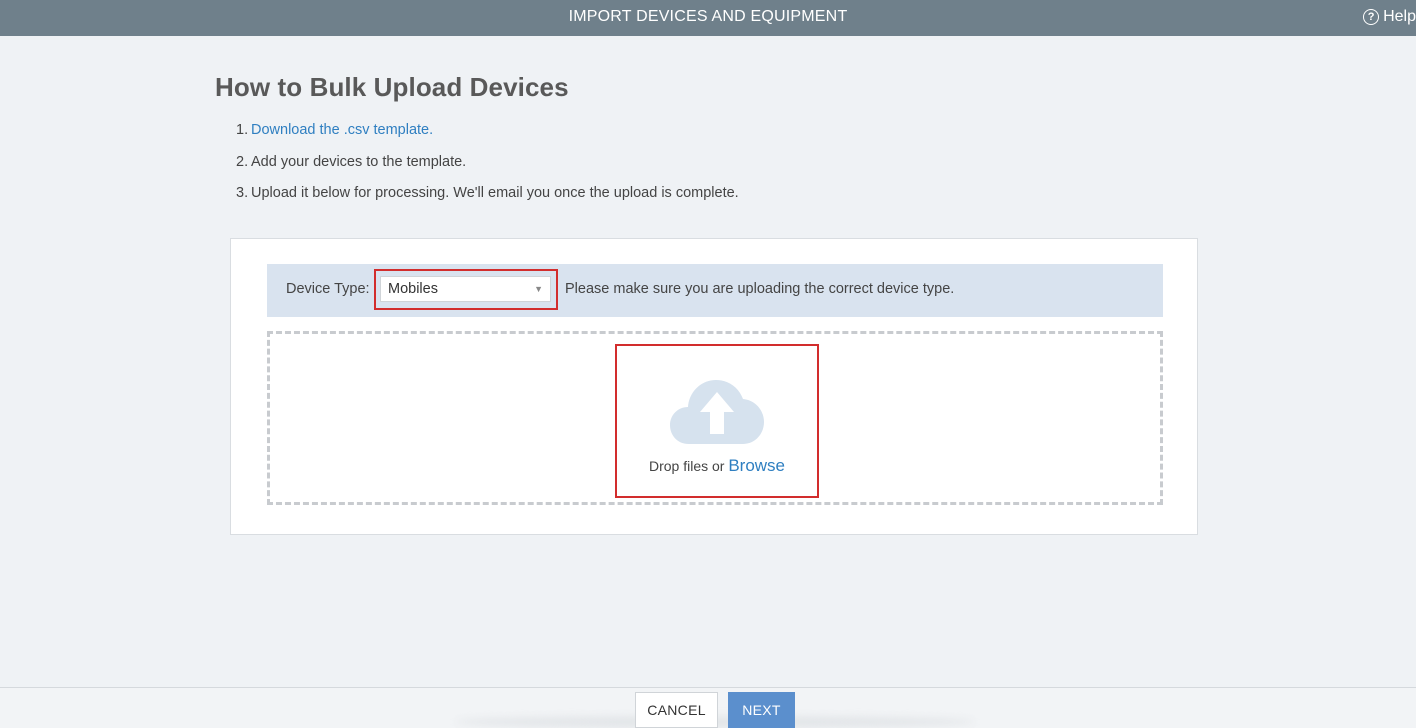 This screenshot has height=728, width=1416. What do you see at coordinates (1371, 17) in the screenshot?
I see `question-circle-icon: ?` at bounding box center [1371, 17].